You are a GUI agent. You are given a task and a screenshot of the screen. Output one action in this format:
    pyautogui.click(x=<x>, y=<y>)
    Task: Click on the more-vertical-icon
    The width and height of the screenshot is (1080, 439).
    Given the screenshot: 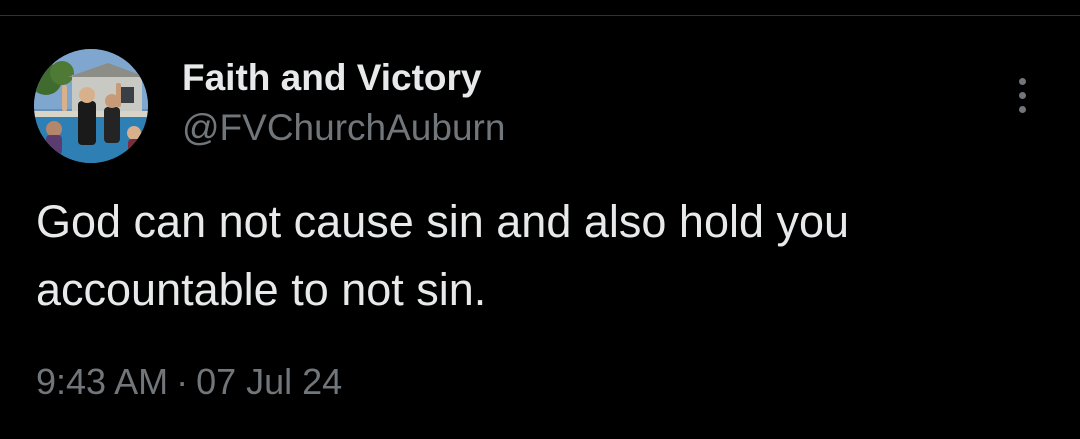 What is the action you would take?
    pyautogui.click(x=1022, y=81)
    